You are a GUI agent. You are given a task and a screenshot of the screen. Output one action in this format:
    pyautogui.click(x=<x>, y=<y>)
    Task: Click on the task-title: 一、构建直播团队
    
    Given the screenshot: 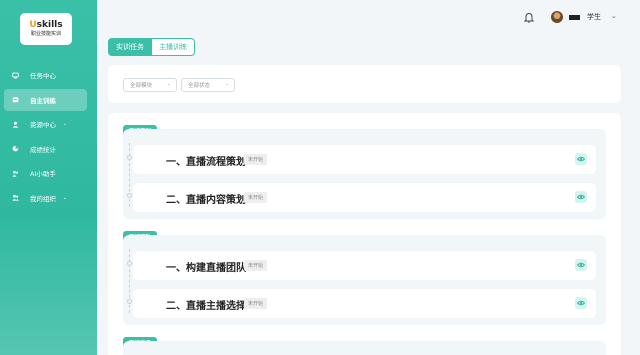 What is the action you would take?
    pyautogui.click(x=206, y=268)
    